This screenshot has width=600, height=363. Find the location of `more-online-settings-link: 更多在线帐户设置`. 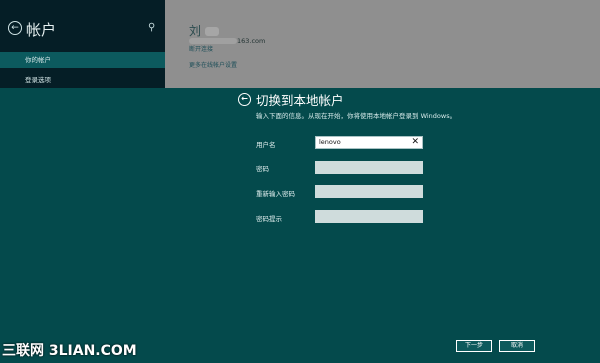

more-online-settings-link: 更多在线帐户设置 is located at coordinates (213, 64).